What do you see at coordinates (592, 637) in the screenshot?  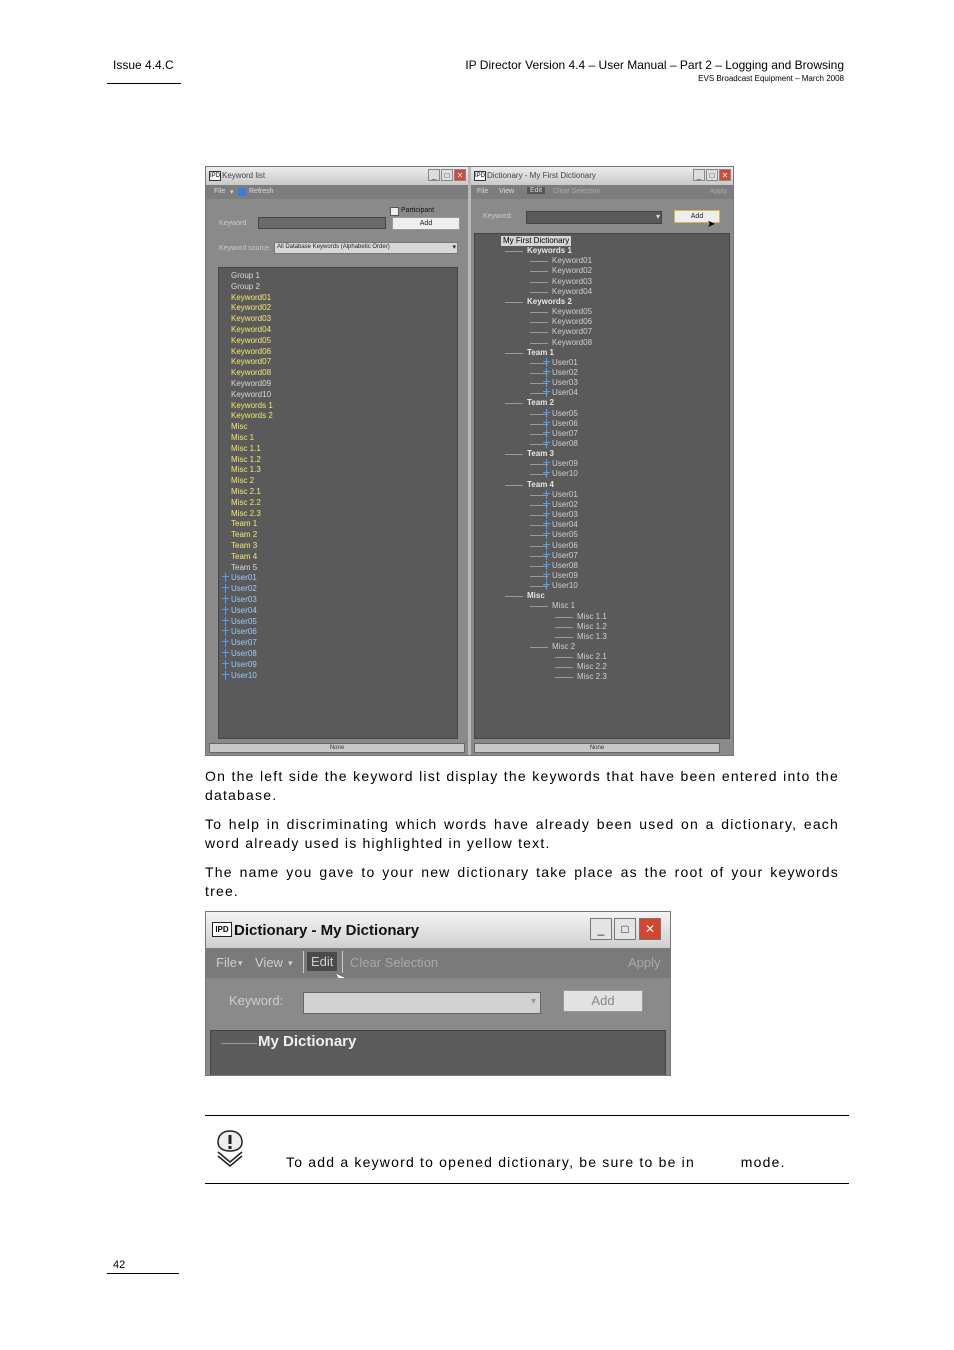 I see `tree-item: Misc 1.3` at bounding box center [592, 637].